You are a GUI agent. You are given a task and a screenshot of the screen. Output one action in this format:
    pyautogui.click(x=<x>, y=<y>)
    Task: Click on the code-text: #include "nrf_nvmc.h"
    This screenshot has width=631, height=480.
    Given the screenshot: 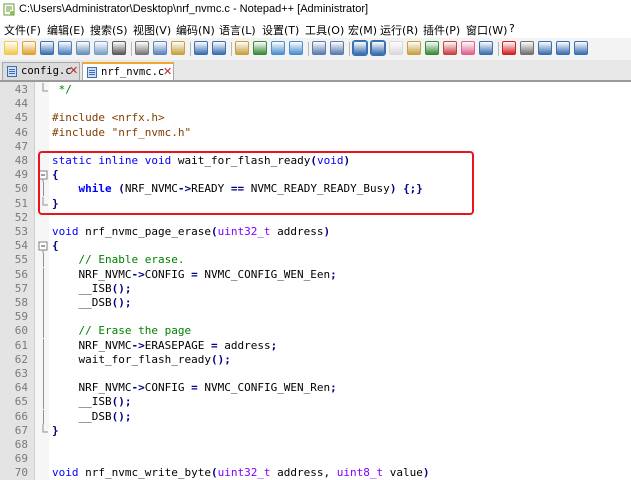 What is the action you would take?
    pyautogui.click(x=121, y=133)
    